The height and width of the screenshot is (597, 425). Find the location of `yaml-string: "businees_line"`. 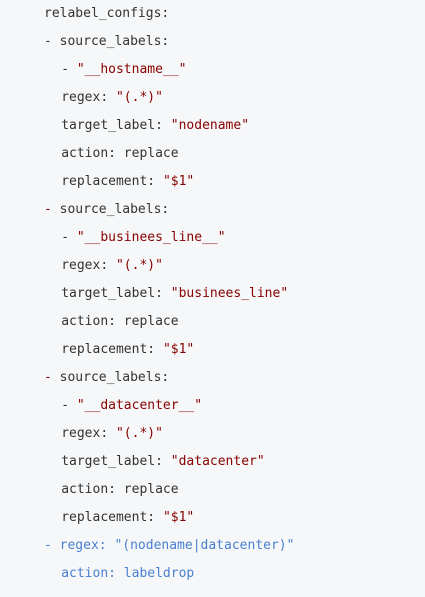

yaml-string: "businees_line" is located at coordinates (229, 293).